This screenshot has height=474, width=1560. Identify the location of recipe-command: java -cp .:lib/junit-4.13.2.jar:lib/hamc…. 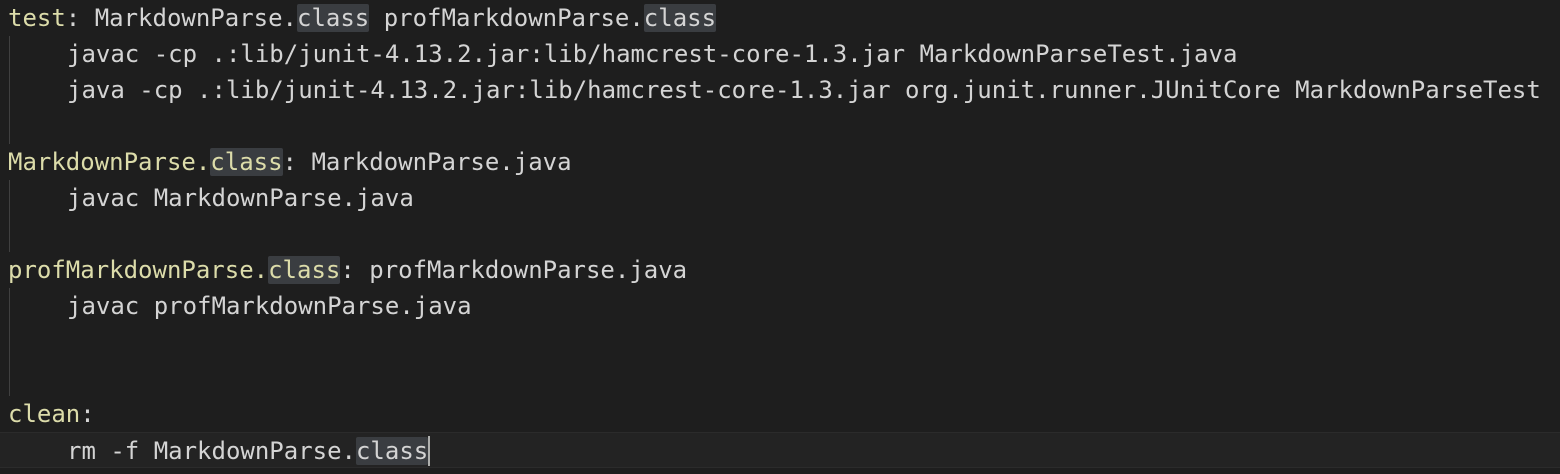
(804, 90).